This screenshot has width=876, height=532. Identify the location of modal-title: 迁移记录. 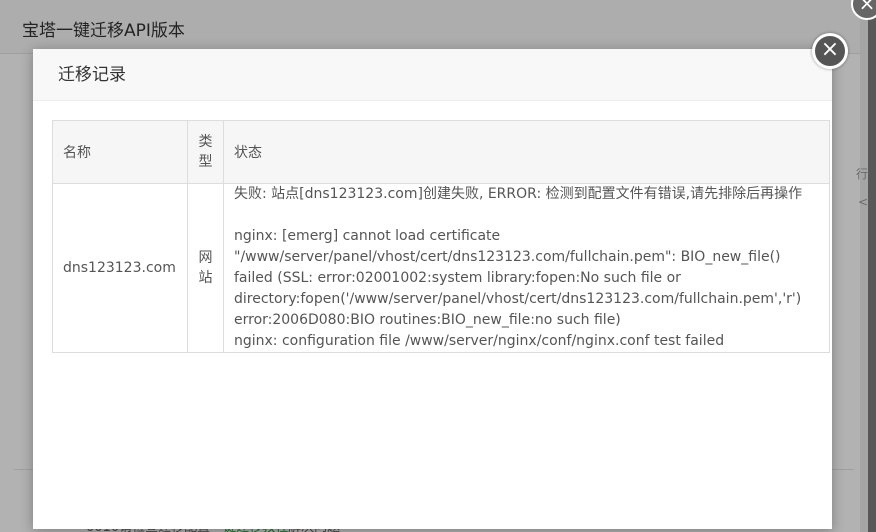
(92, 75).